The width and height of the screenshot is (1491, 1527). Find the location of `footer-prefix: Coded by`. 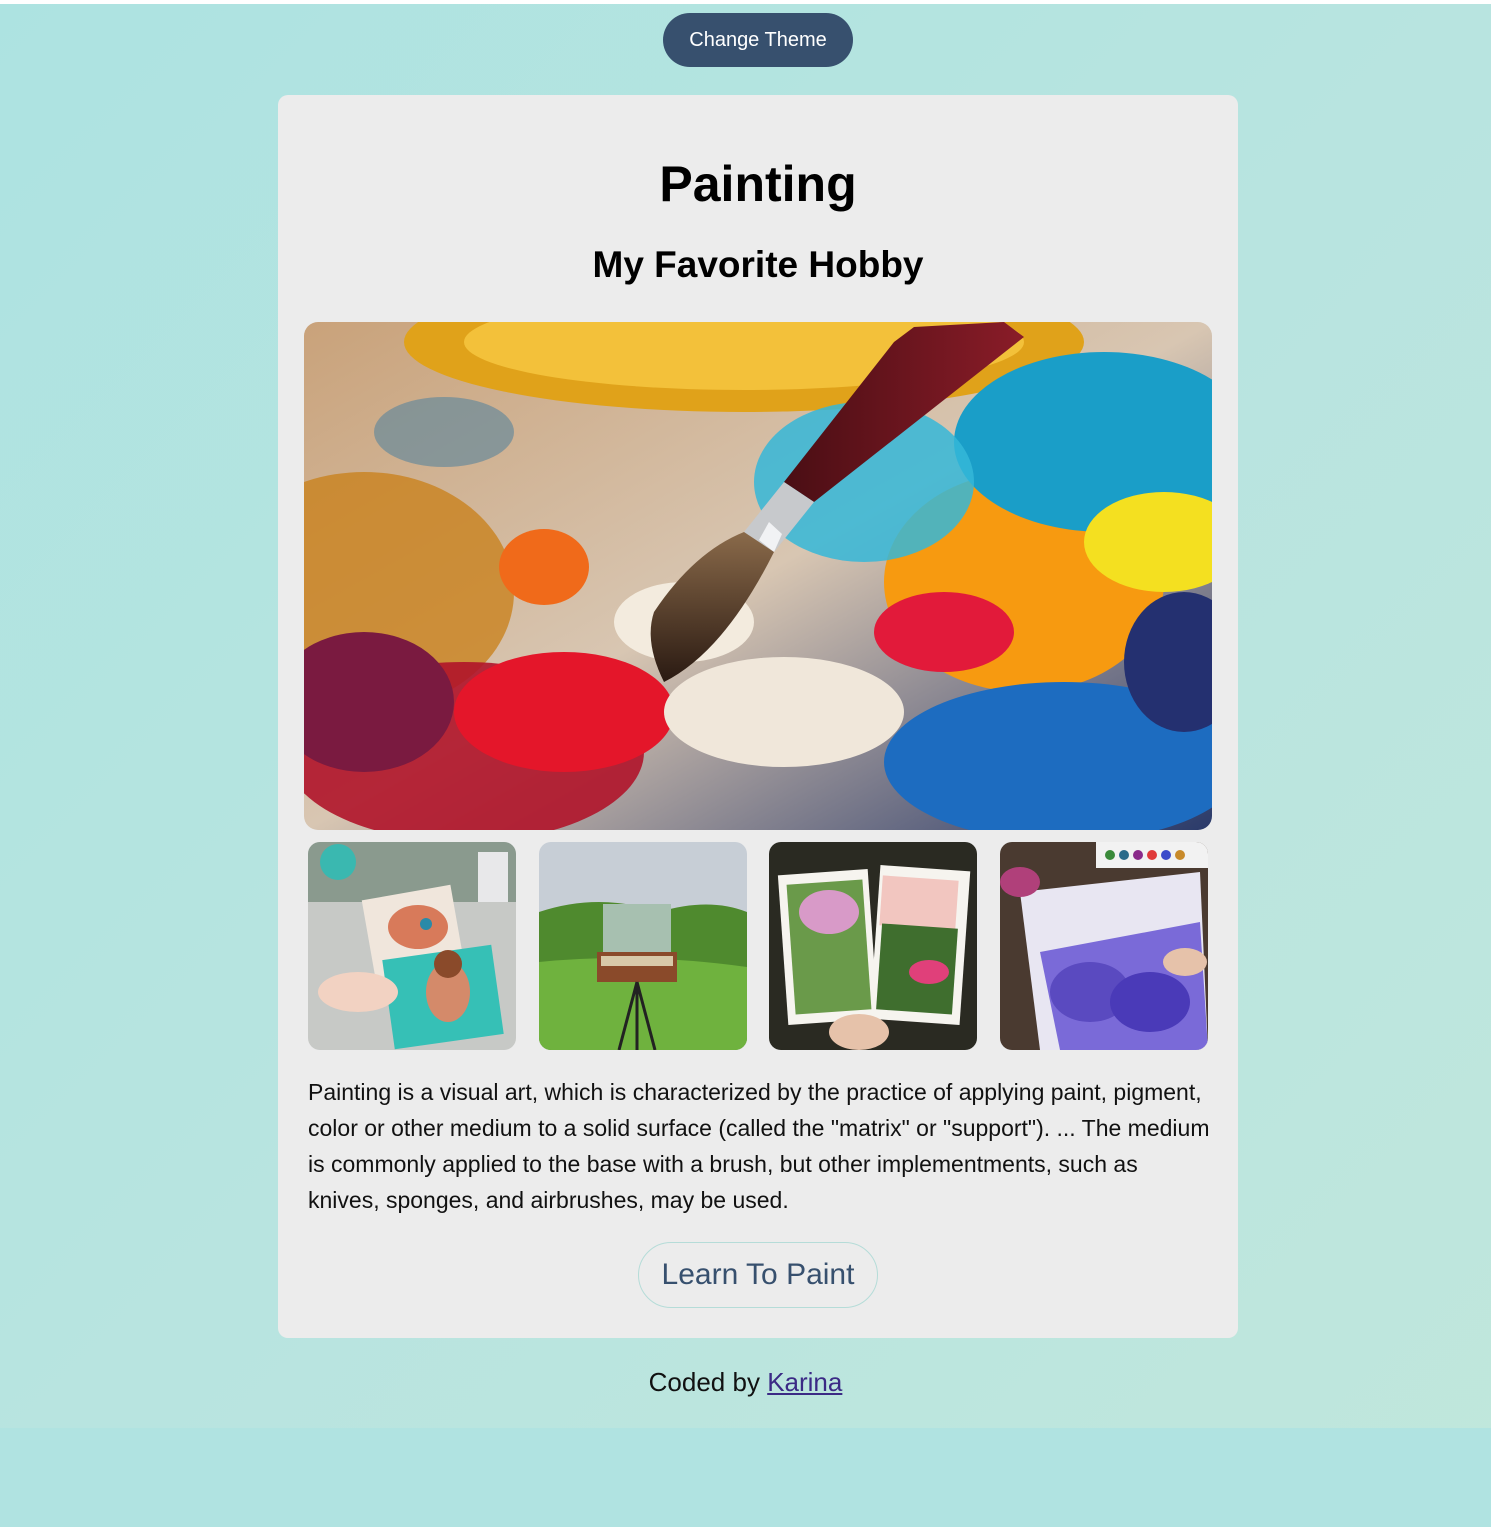

footer-prefix: Coded by is located at coordinates (704, 1382).